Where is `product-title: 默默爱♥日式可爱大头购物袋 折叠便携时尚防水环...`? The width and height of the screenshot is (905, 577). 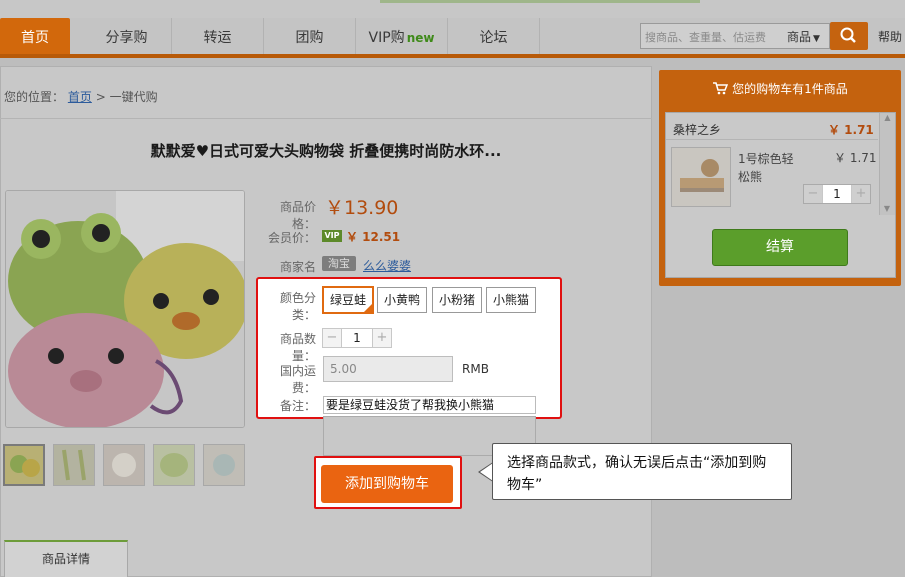
product-title: 默默爱♥日式可爱大头购物袋 折叠便携时尚防水环... is located at coordinates (326, 151).